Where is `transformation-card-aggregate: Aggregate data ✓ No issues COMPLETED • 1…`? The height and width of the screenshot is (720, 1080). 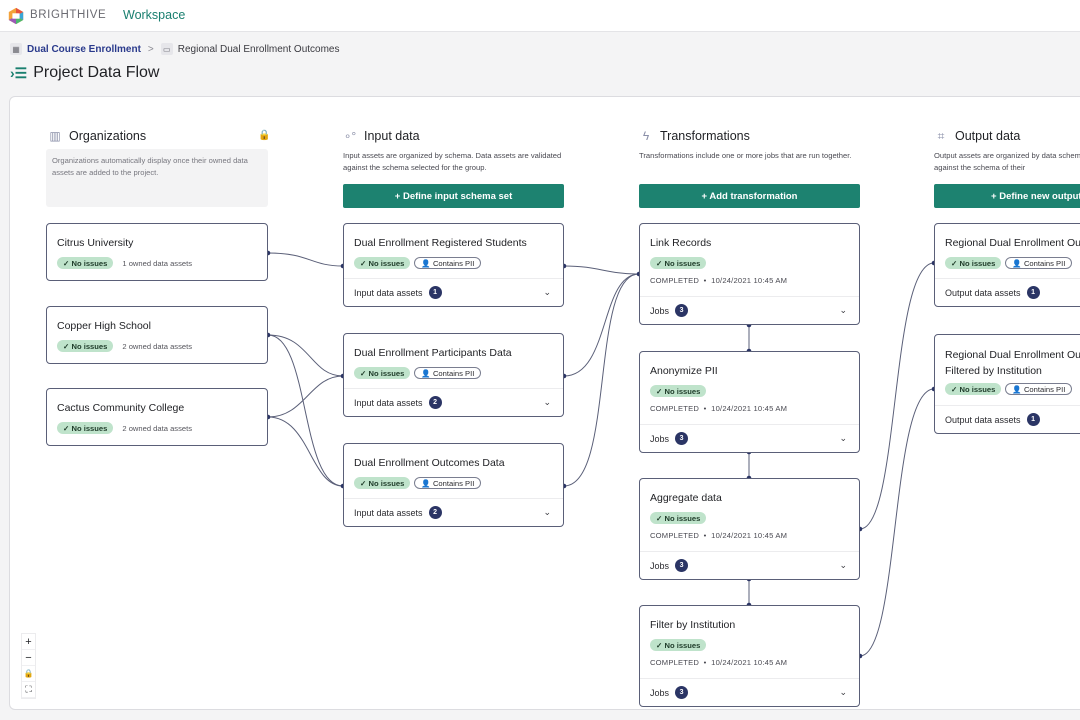
transformation-card-aggregate: Aggregate data ✓ No issues COMPLETED • 1… is located at coordinates (749, 529).